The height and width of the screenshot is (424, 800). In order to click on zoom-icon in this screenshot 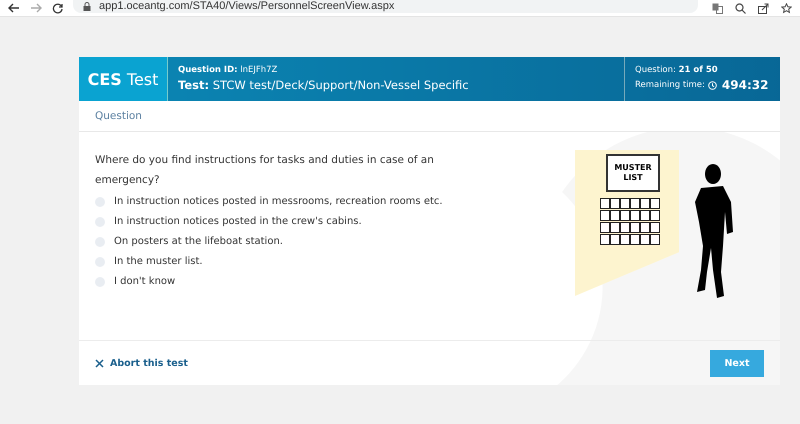, I will do `click(740, 8)`.